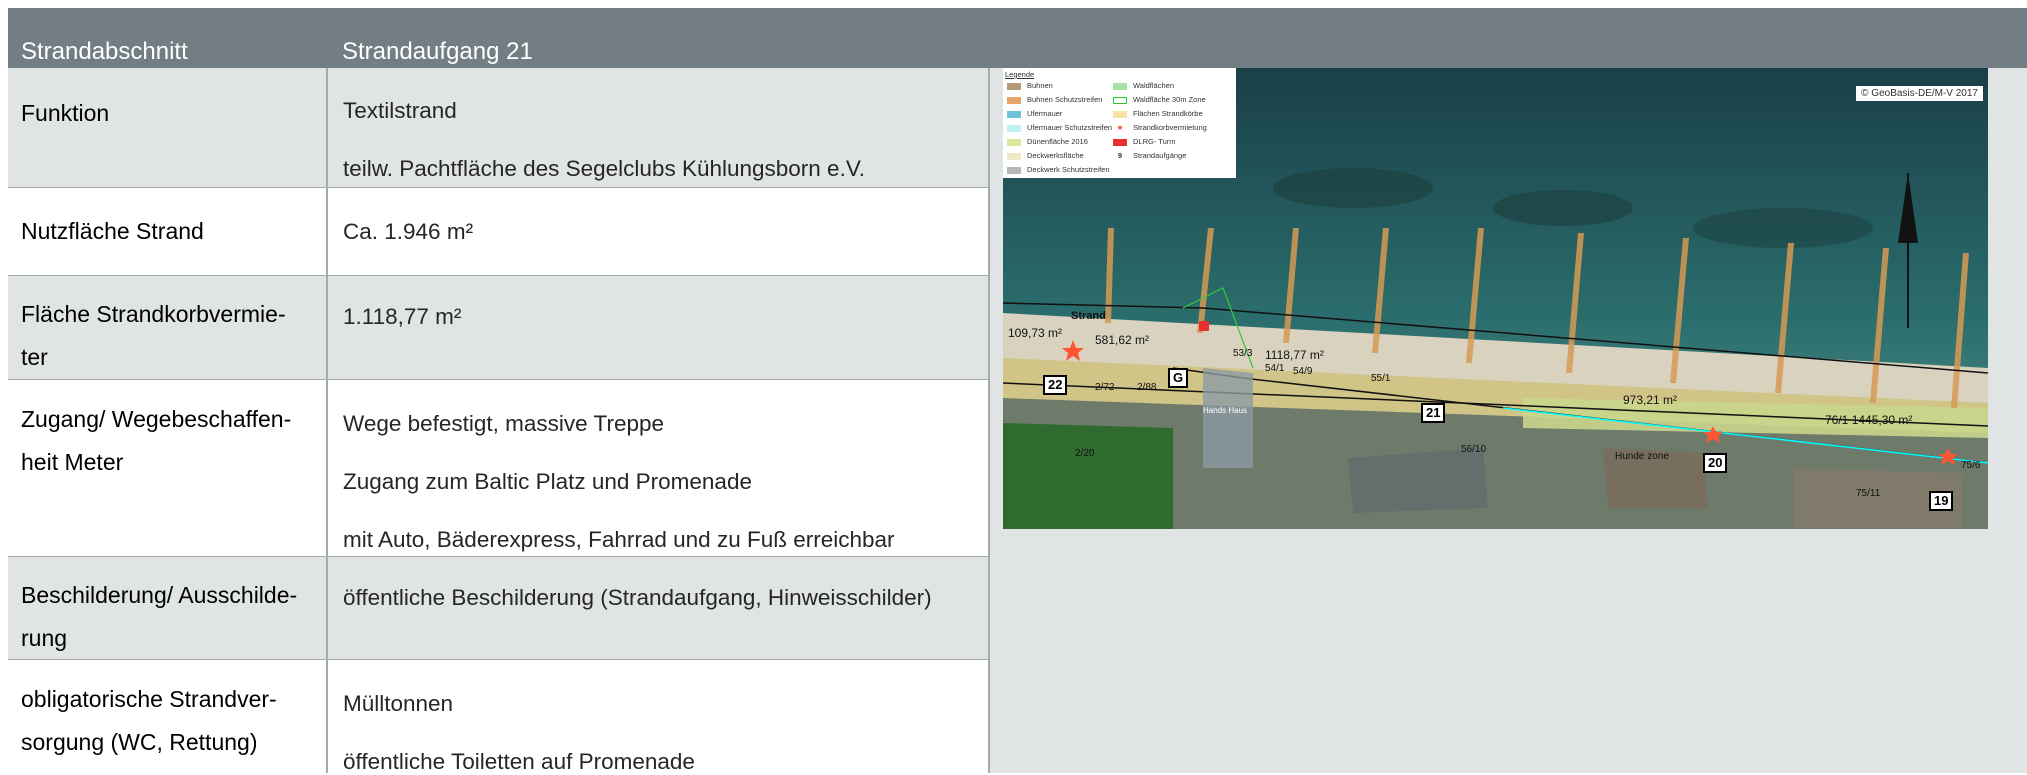  I want to click on map-label-parcel: 53/3, so click(1243, 353).